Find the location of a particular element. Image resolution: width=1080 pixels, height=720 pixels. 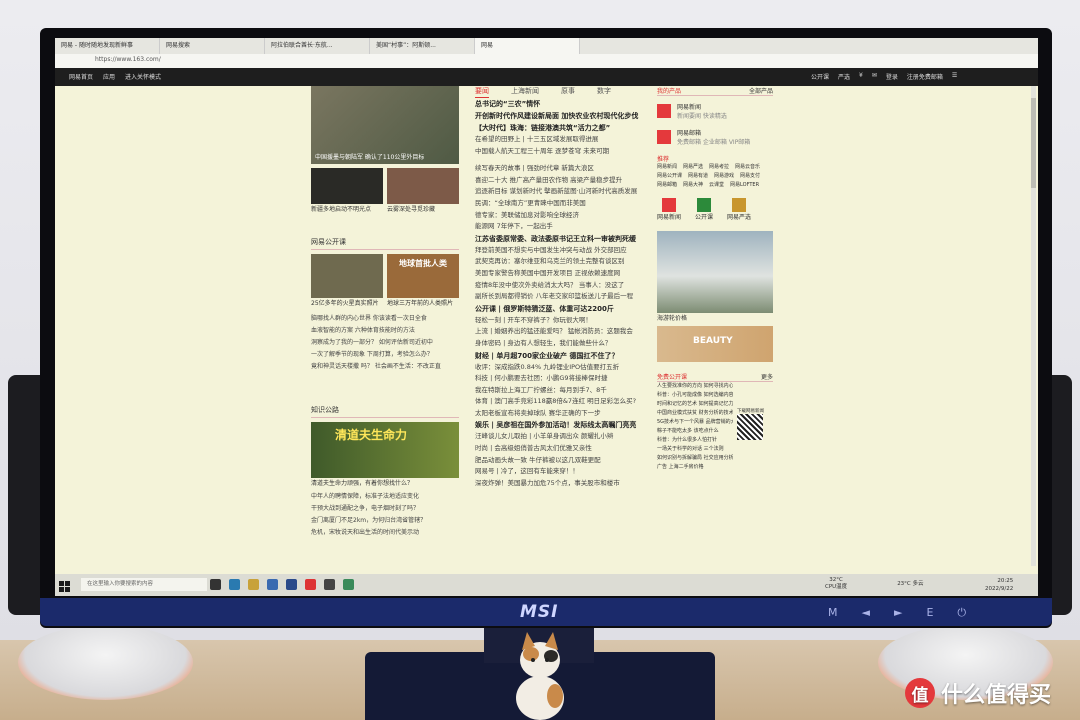

headline-item: 德专家：美联储加息对影响全球经济 is located at coordinates (563, 216).